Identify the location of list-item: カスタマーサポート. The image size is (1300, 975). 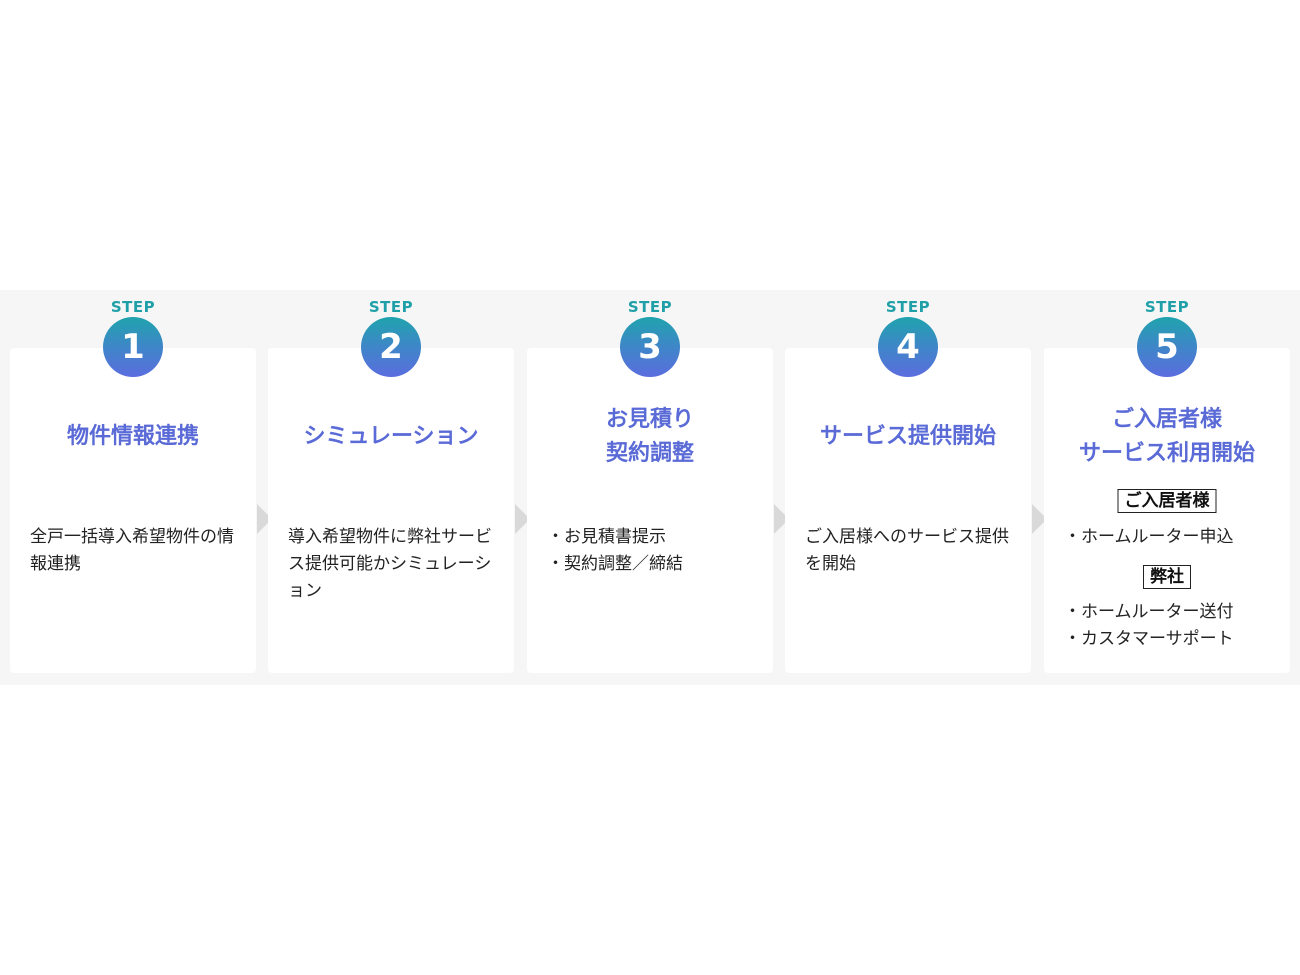
(1171, 639).